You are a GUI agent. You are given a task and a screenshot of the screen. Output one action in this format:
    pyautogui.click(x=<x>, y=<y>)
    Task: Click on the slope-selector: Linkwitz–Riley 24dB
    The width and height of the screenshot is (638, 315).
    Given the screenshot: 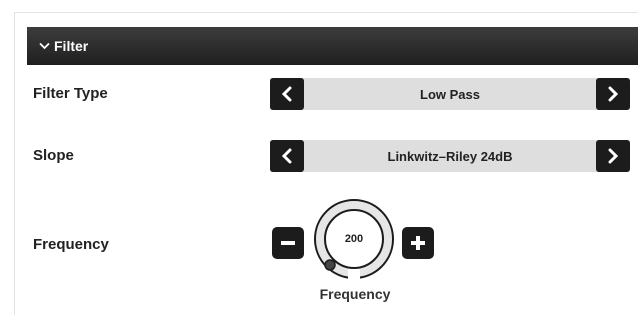 What is the action you would take?
    pyautogui.click(x=450, y=156)
    